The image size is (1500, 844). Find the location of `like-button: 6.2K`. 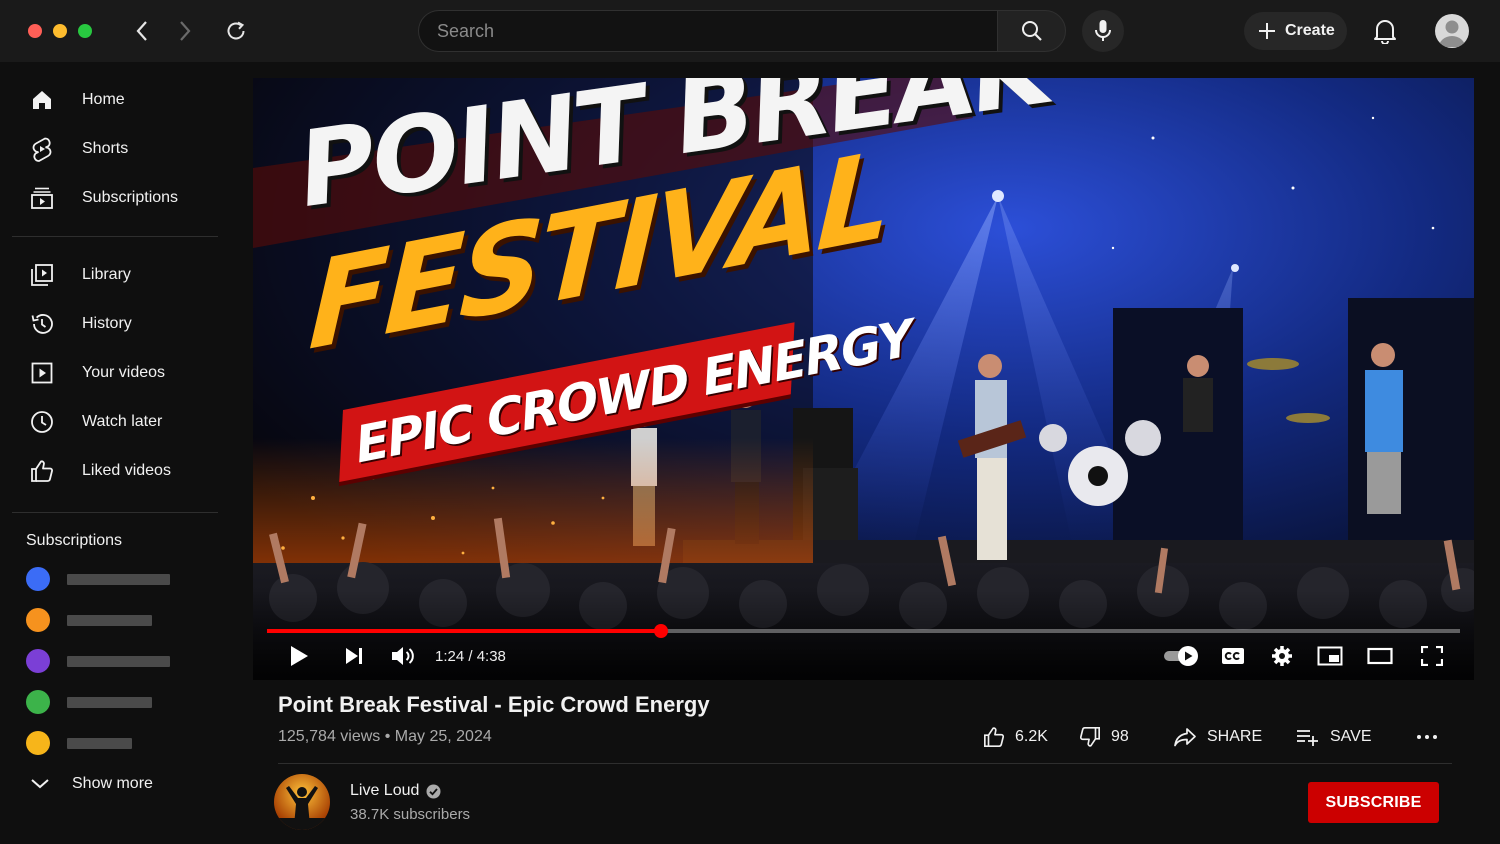

like-button: 6.2K is located at coordinates (1015, 737).